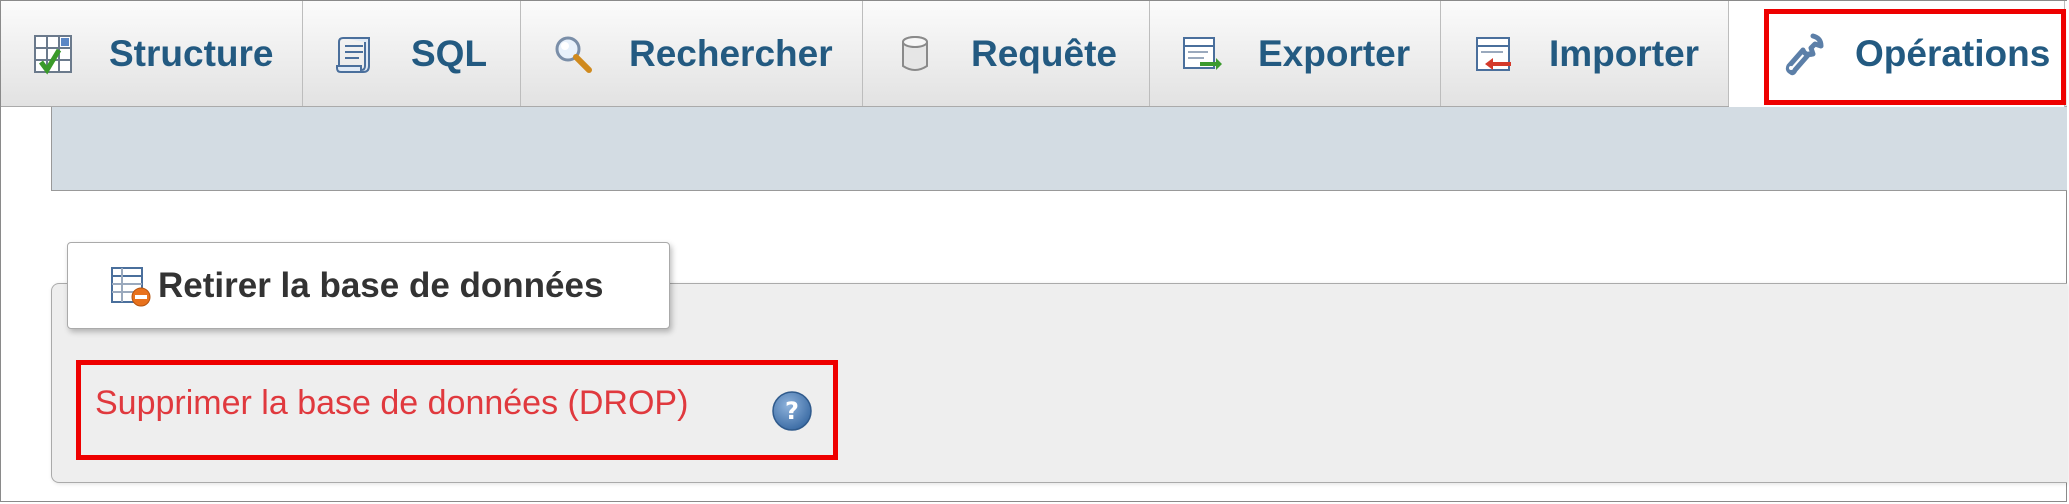 The width and height of the screenshot is (2069, 504). I want to click on tab-sql-label: SQL, so click(449, 53).